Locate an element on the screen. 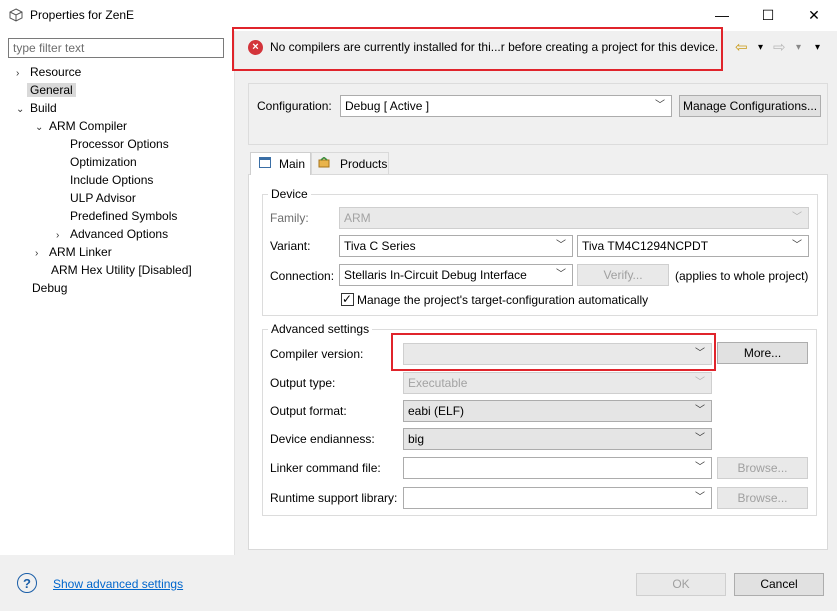  minimize-icon: — is located at coordinates (722, 15).